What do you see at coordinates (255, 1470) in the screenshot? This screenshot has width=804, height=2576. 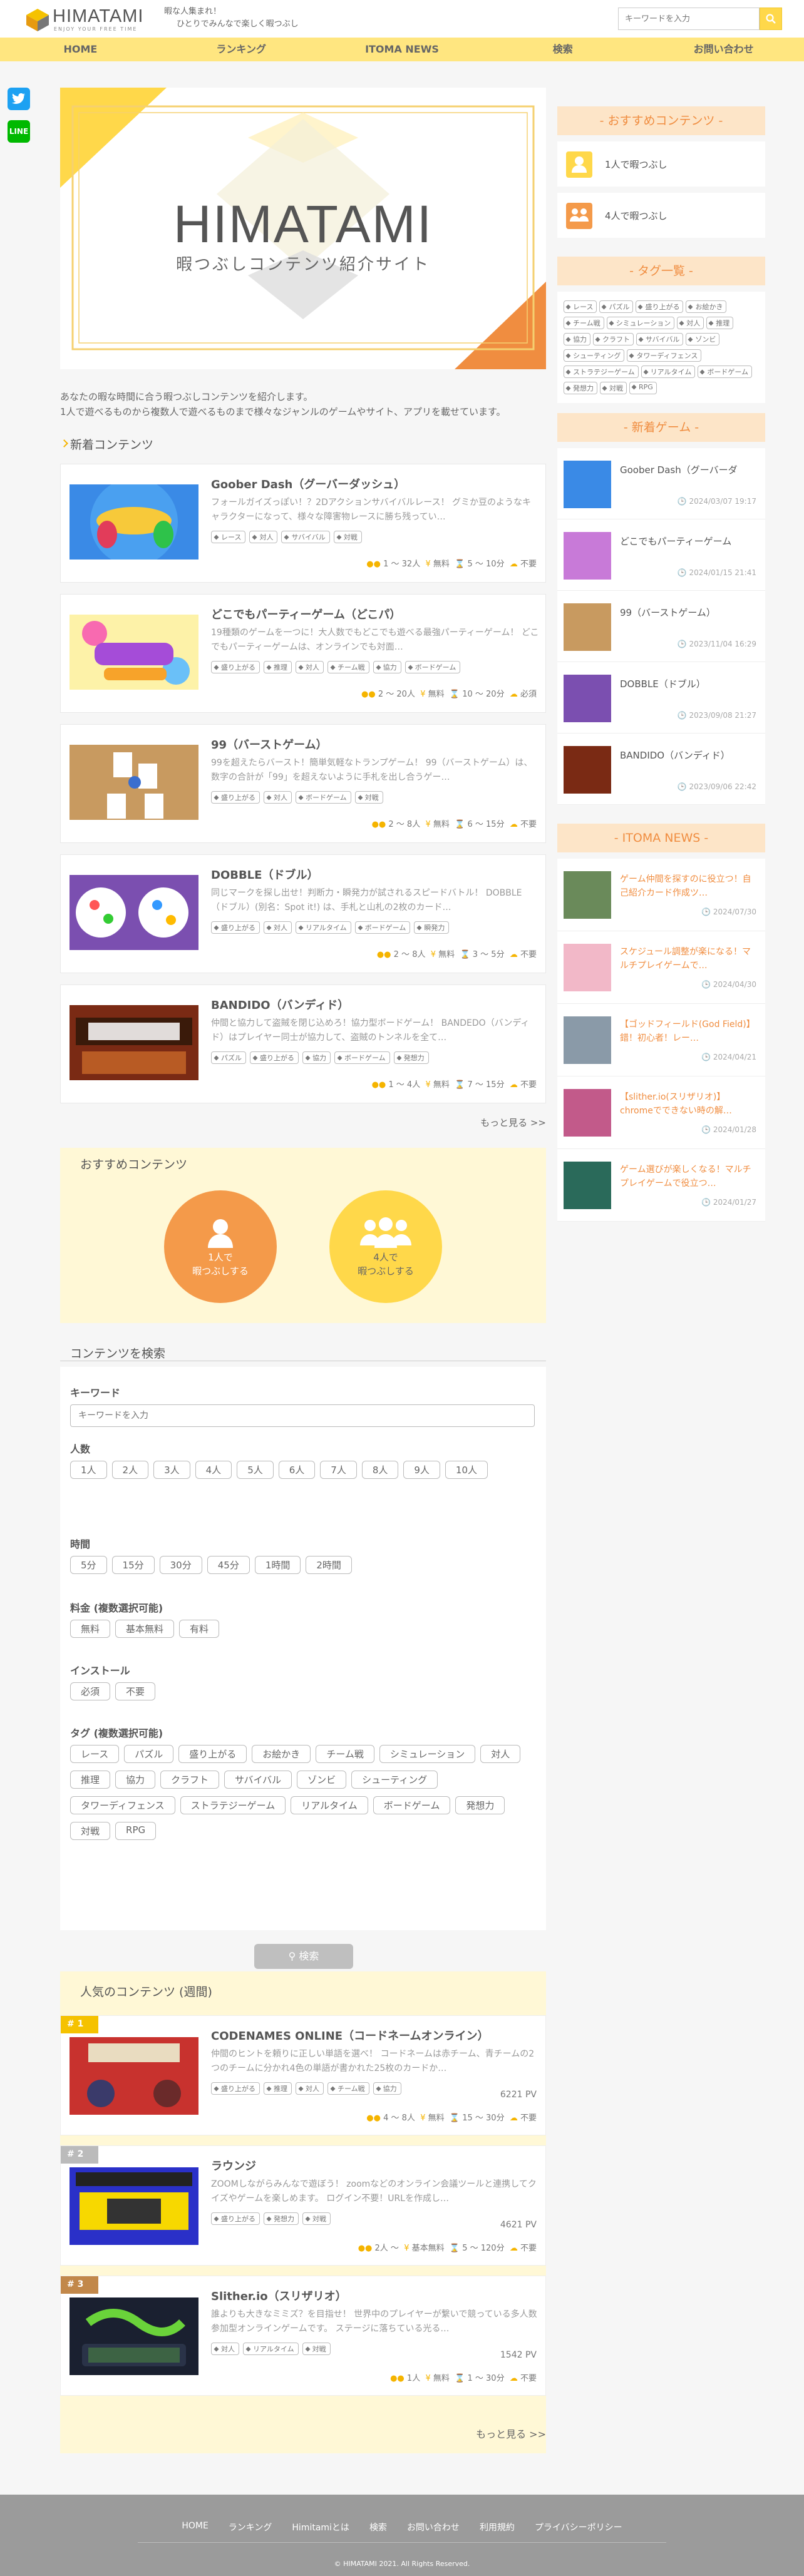 I see `players-chip: 5人` at bounding box center [255, 1470].